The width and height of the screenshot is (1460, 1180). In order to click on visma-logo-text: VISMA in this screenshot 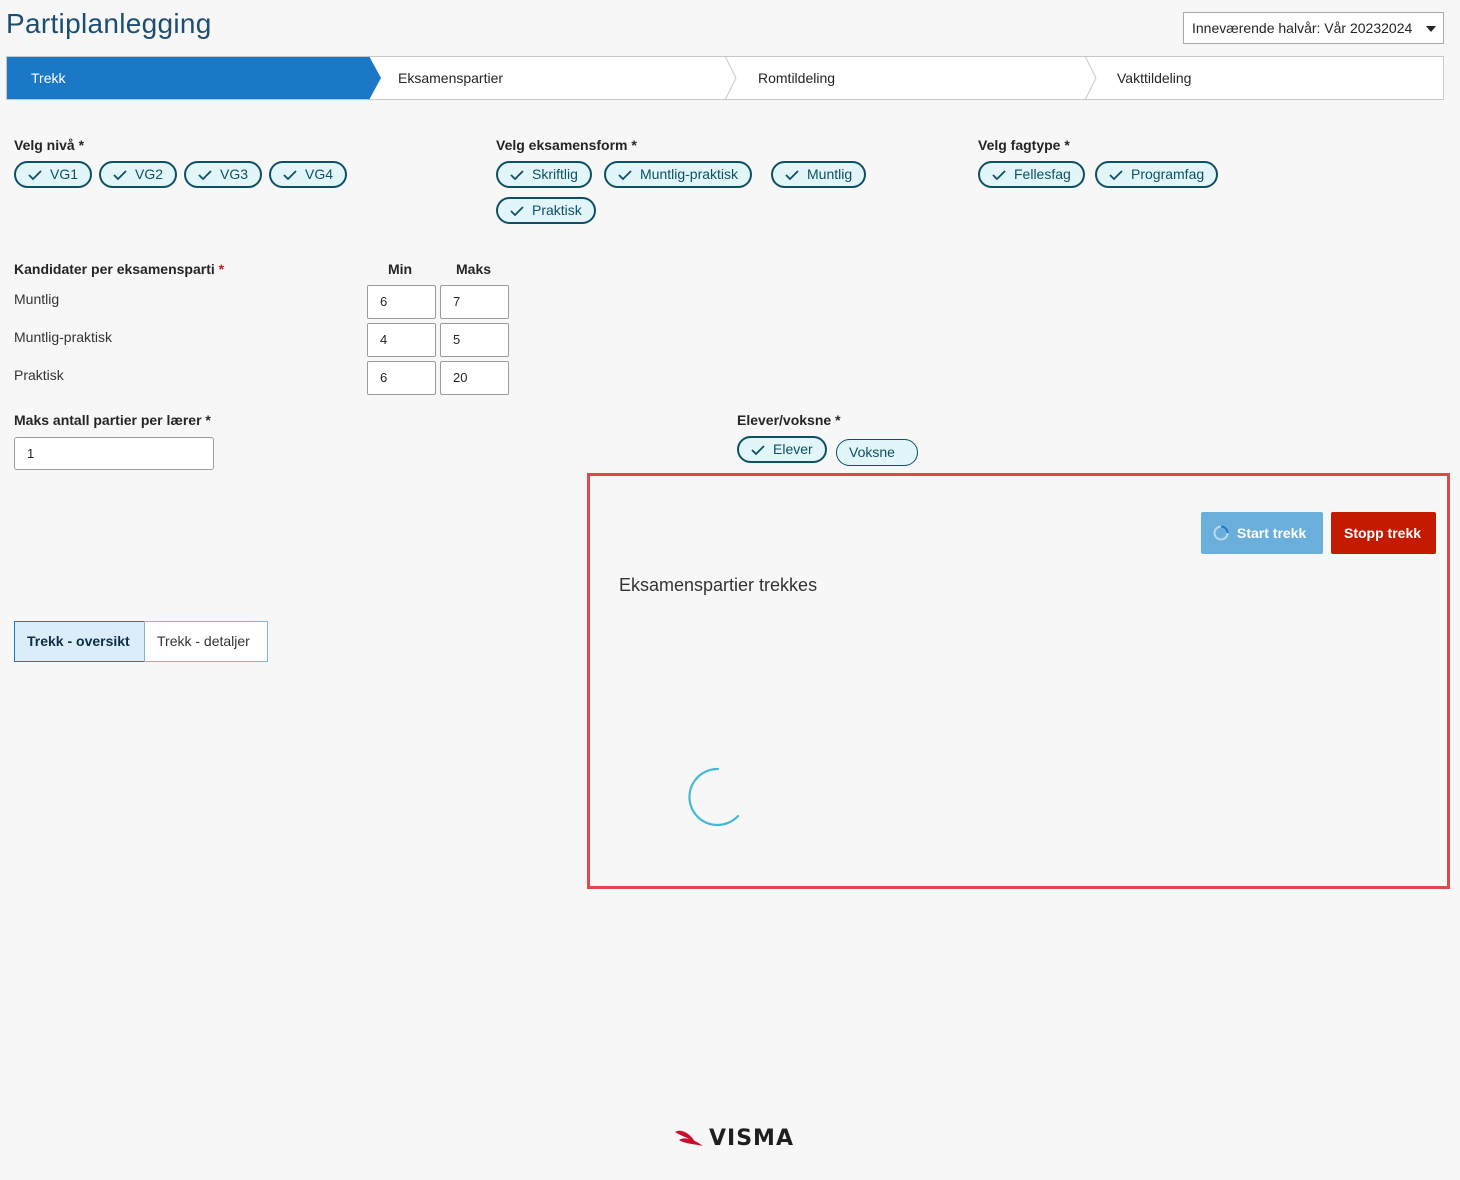, I will do `click(751, 1138)`.